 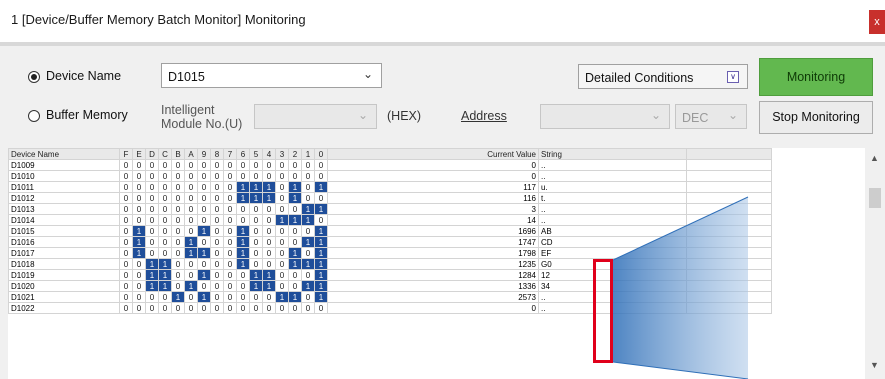 What do you see at coordinates (874, 365) in the screenshot?
I see `scroll-down-icon: ▼` at bounding box center [874, 365].